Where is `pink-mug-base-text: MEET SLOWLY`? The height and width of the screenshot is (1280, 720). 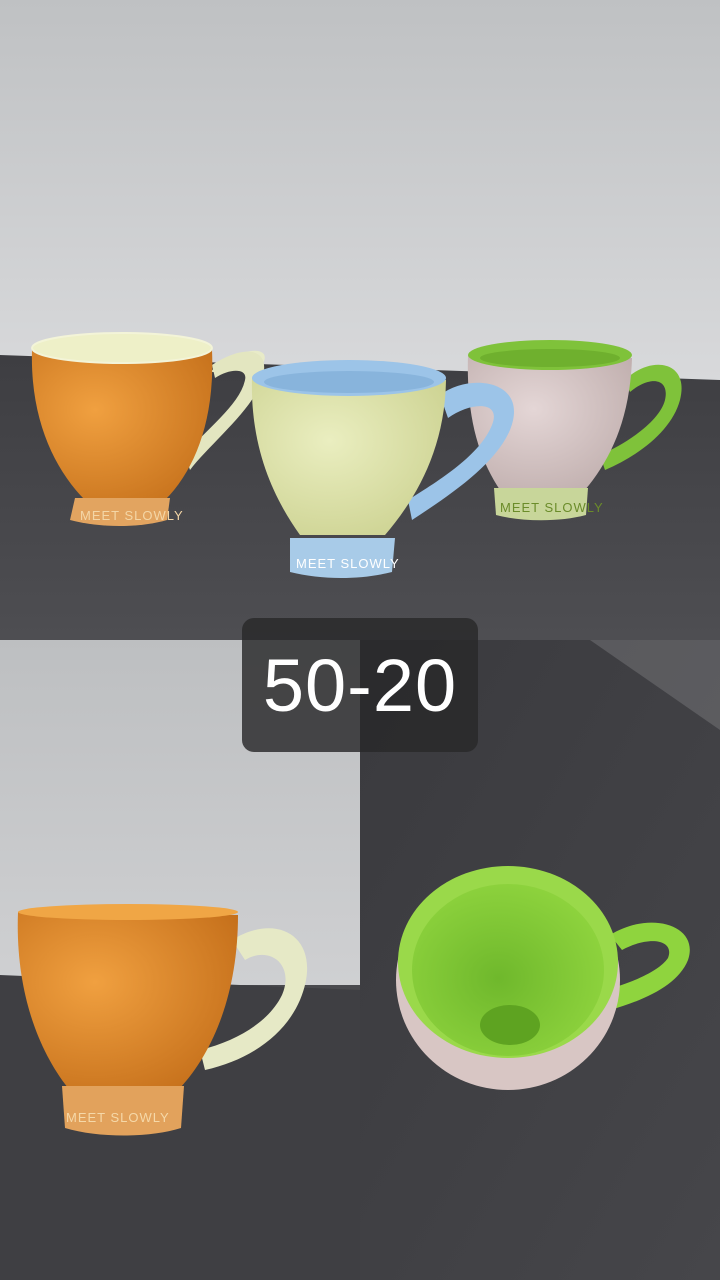
pink-mug-base-text: MEET SLOWLY is located at coordinates (552, 507).